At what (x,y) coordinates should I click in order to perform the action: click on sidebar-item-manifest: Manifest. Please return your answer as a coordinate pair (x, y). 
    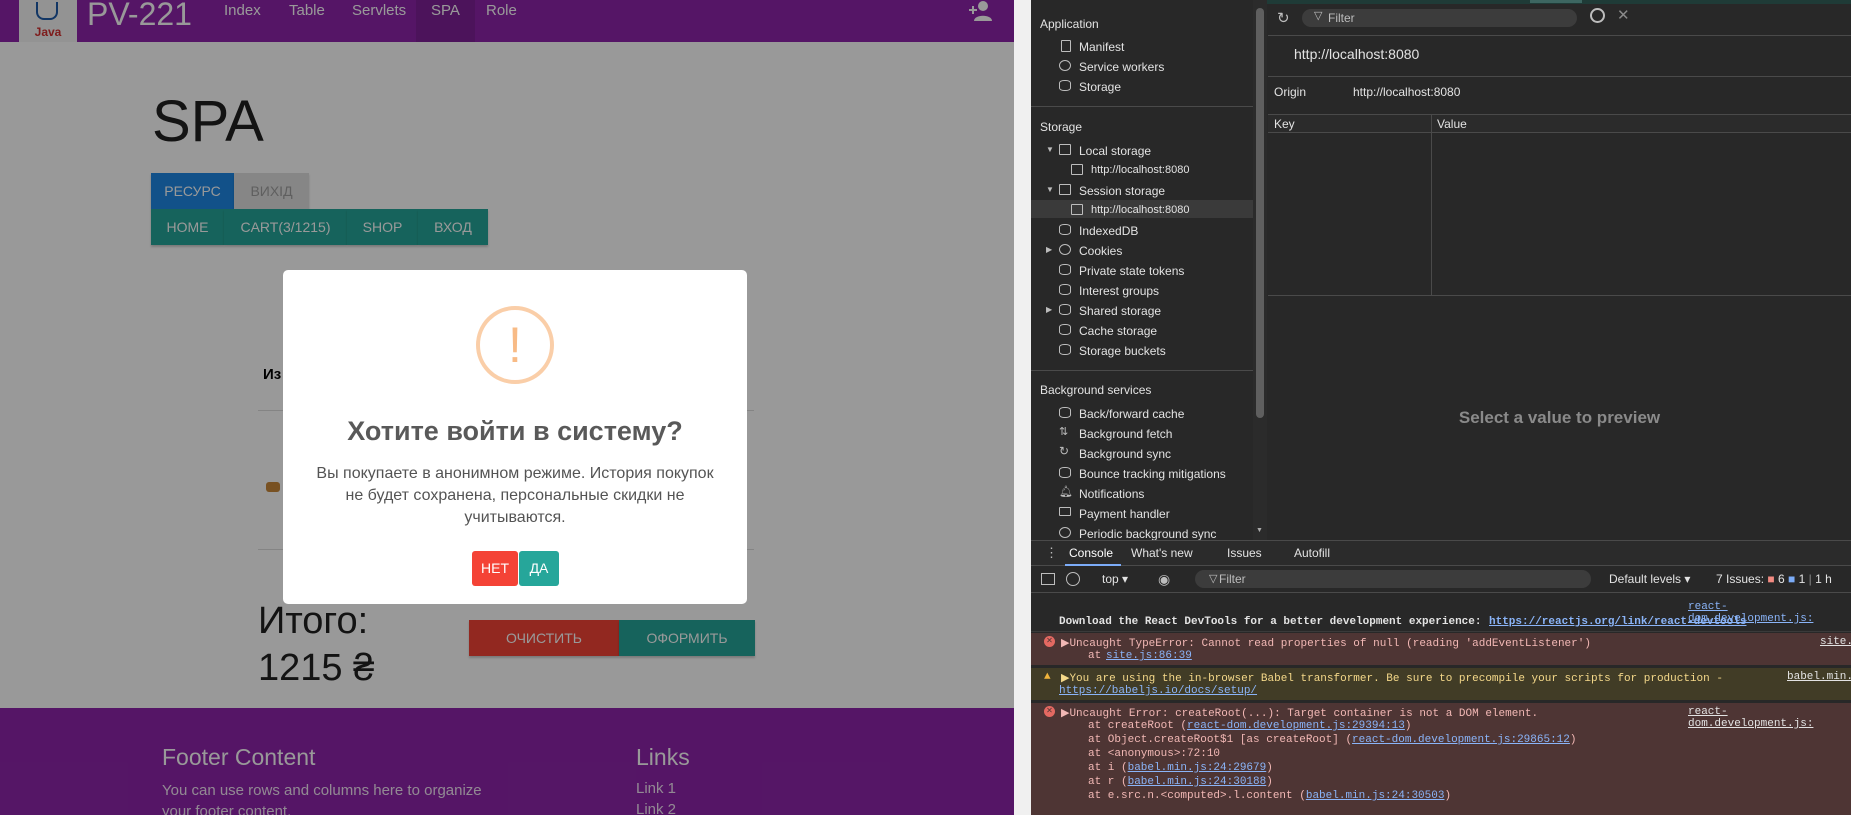
    Looking at the image, I should click on (1101, 47).